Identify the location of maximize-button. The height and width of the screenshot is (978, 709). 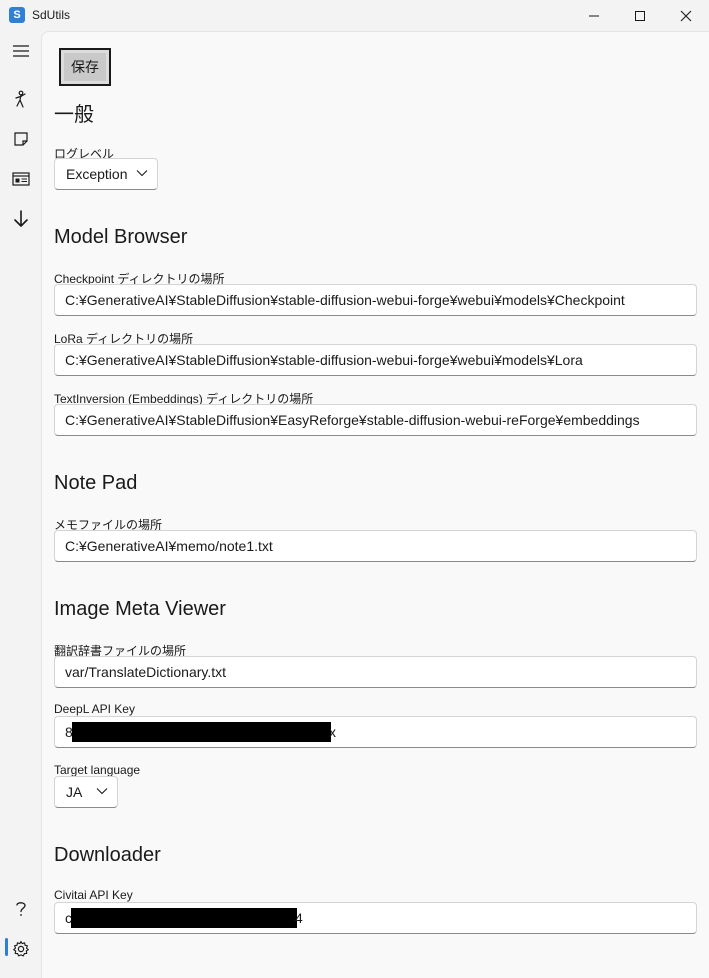
(640, 15).